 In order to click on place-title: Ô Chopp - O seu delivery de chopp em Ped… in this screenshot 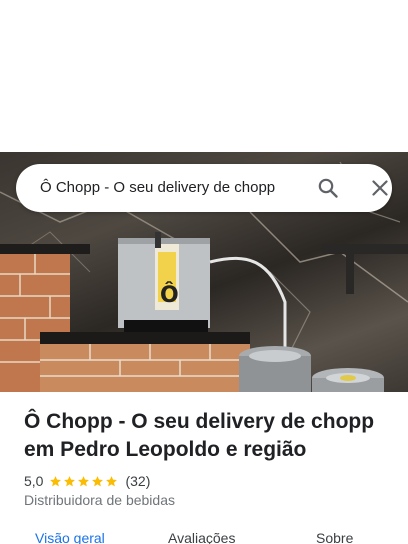, I will do `click(199, 435)`.